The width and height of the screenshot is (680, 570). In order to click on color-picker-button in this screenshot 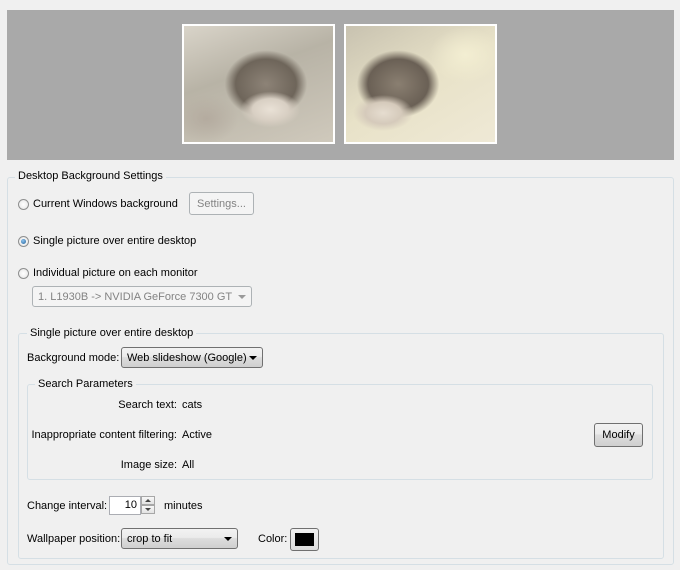, I will do `click(304, 539)`.